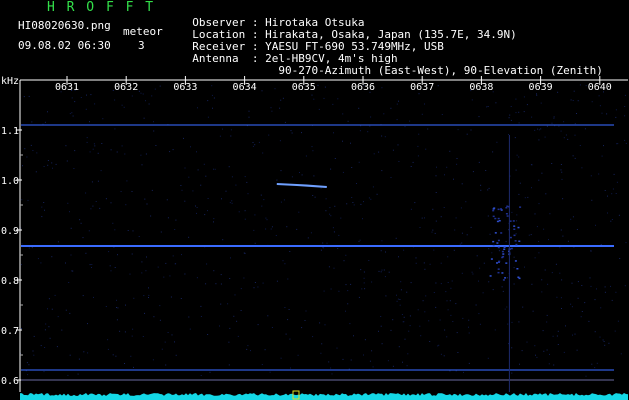 Image resolution: width=629 pixels, height=400 pixels. What do you see at coordinates (541, 87) in the screenshot?
I see `x-tick-label: 0639` at bounding box center [541, 87].